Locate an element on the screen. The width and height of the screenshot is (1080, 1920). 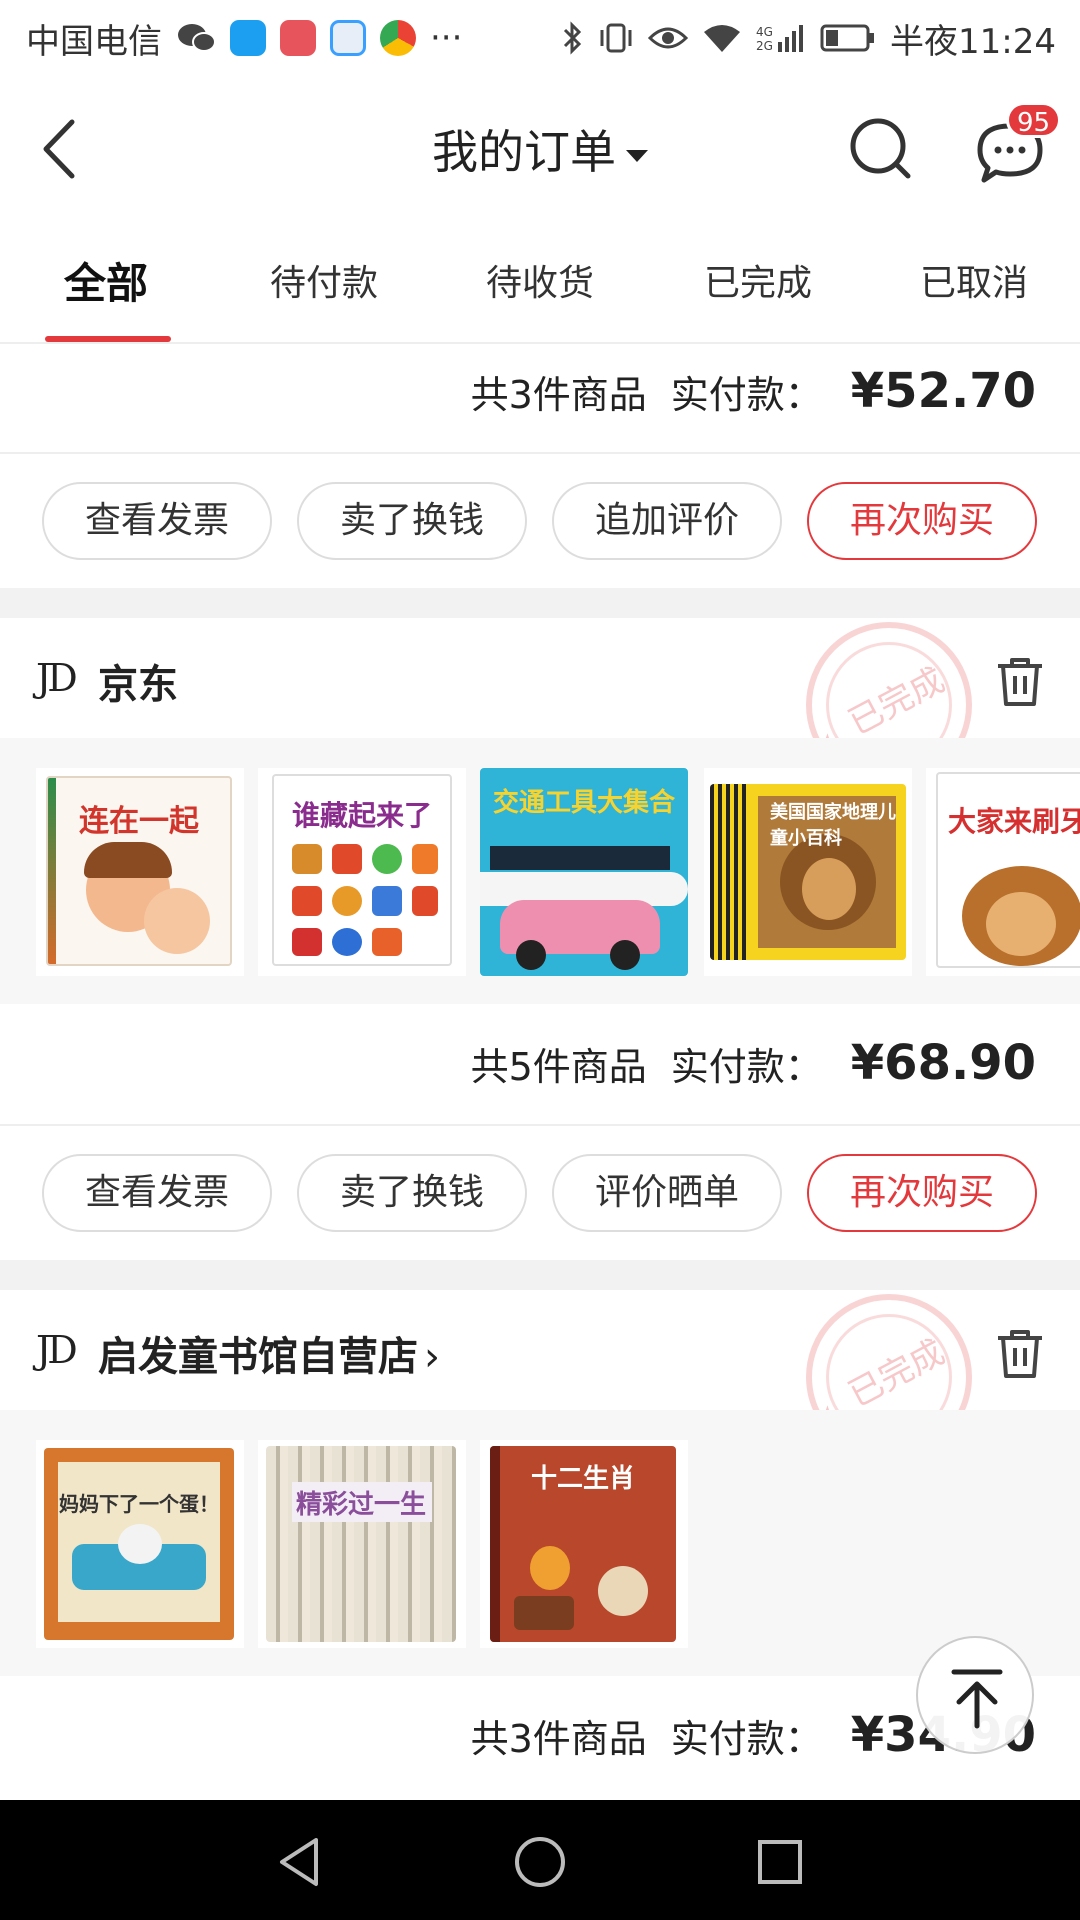
order-actions: 查看发票 卖了换钱 追加评价 再次购买 is located at coordinates (540, 507).